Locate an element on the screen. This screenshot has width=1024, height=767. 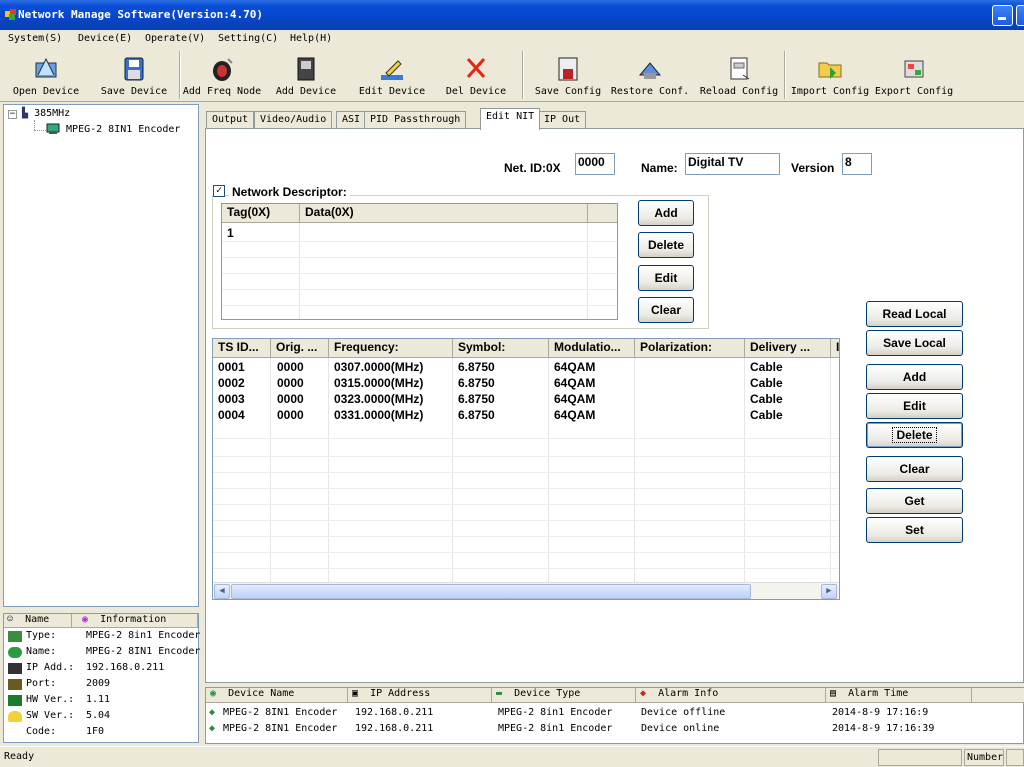
net-id-field: 0000 is located at coordinates (595, 164).